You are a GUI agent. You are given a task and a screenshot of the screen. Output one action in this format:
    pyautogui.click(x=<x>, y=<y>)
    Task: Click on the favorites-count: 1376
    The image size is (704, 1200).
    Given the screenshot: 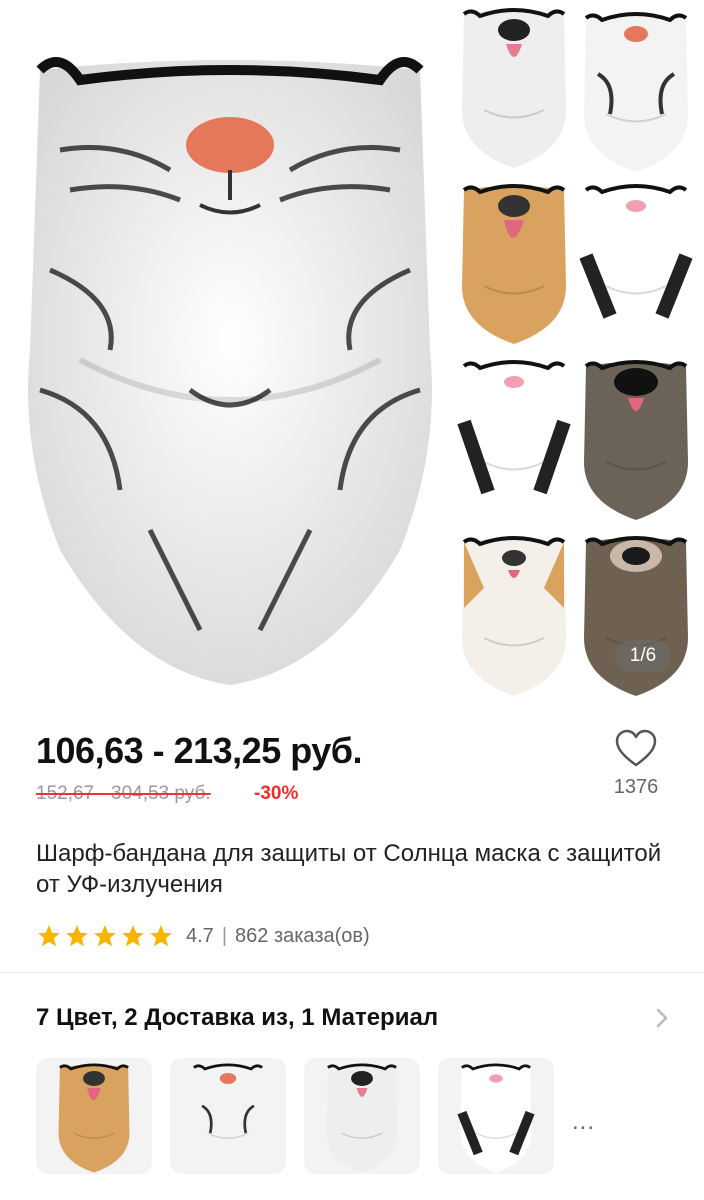 What is the action you would take?
    pyautogui.click(x=636, y=787)
    